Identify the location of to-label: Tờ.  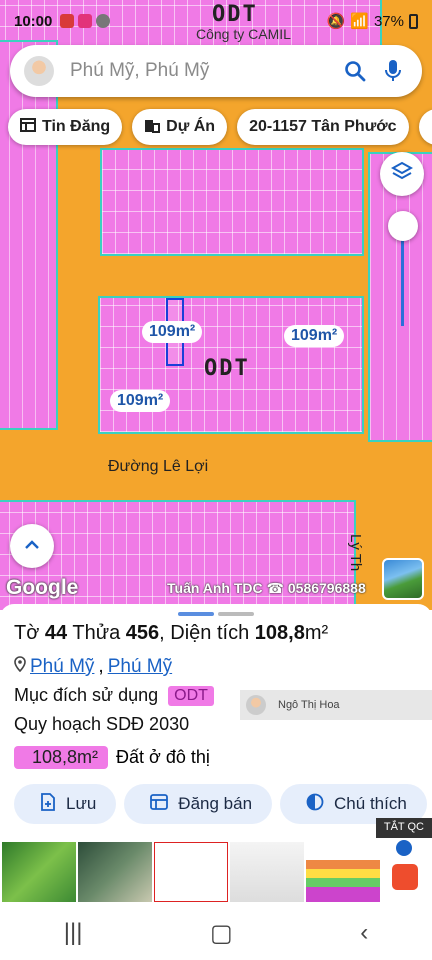
(27, 633).